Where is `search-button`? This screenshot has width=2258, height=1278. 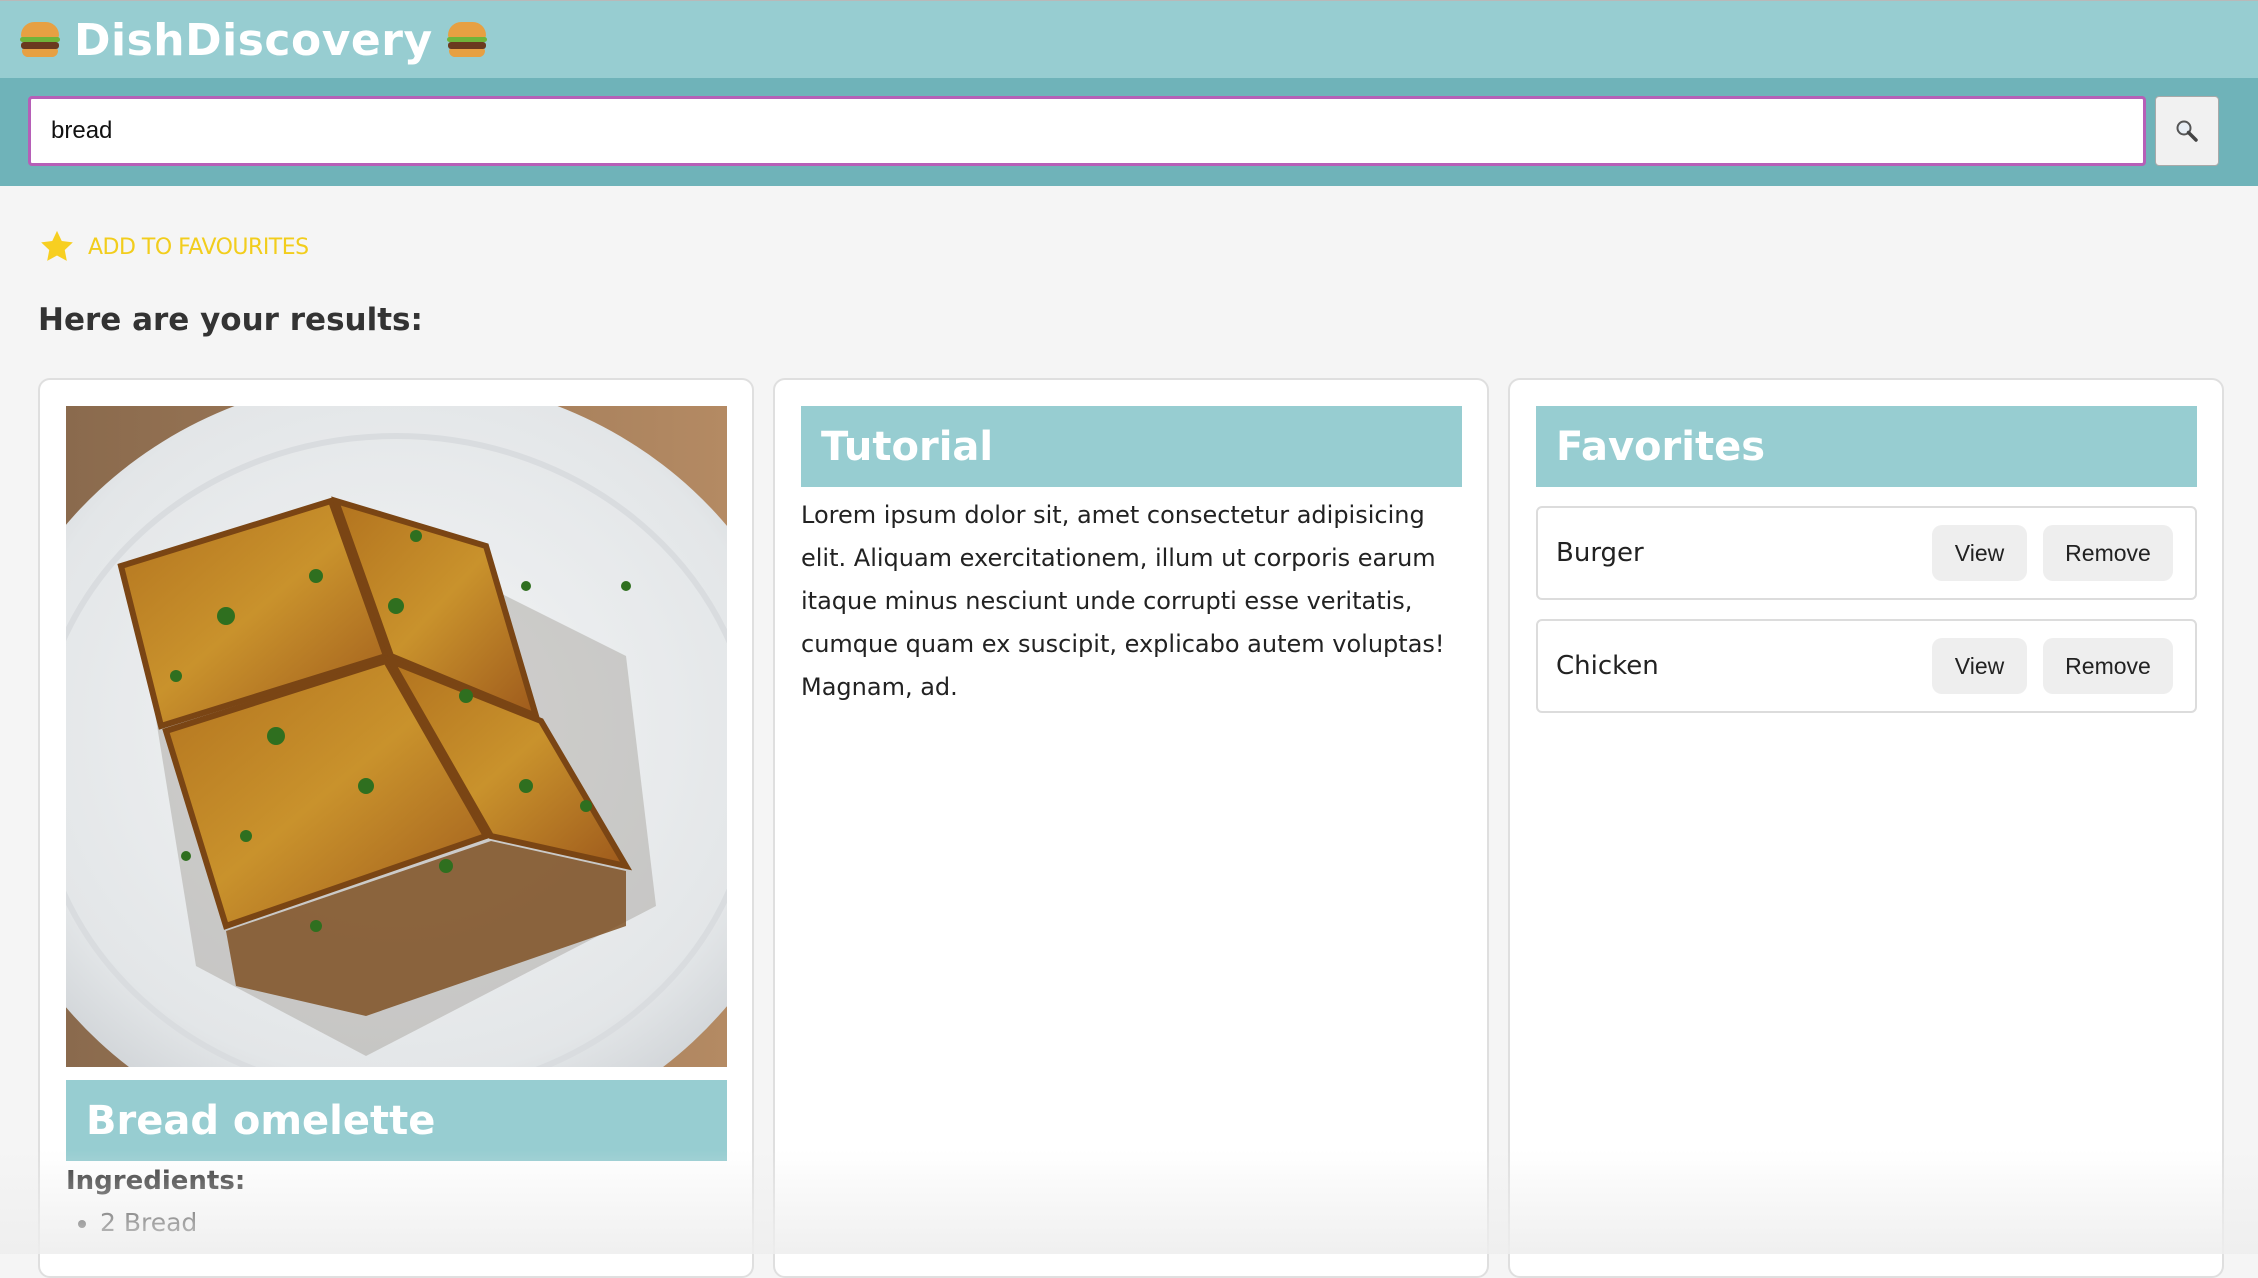
search-button is located at coordinates (2187, 131).